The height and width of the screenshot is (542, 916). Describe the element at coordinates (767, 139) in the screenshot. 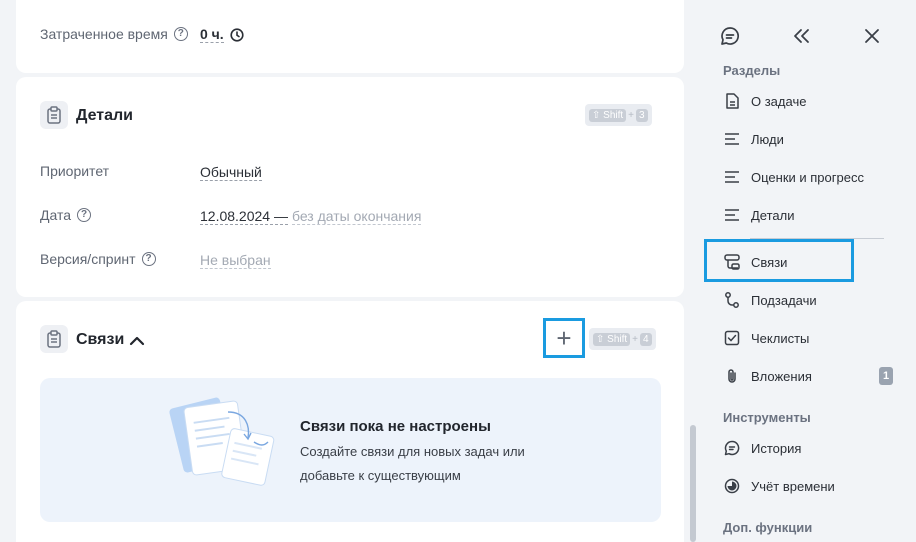

I see `sidebar-item-label: Люди` at that location.